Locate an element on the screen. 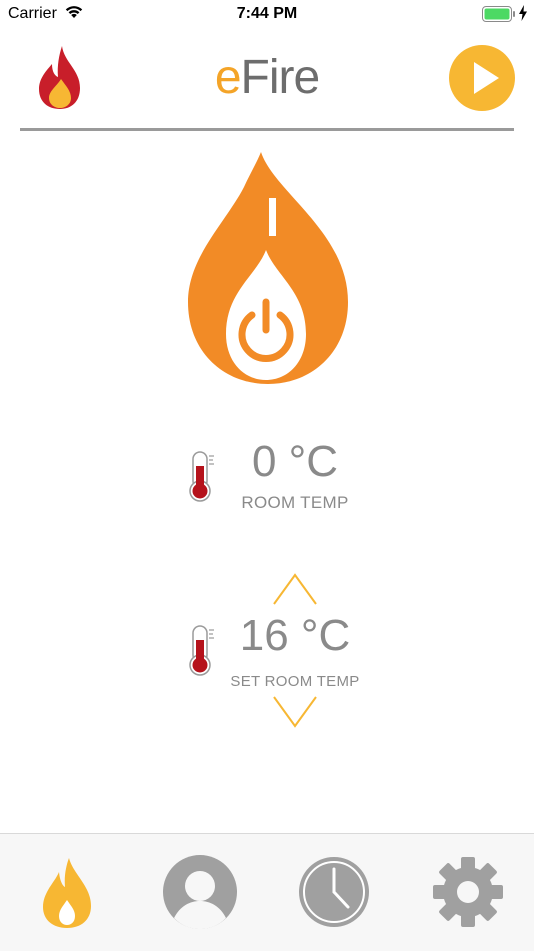 The image size is (534, 951). set-room-temp-value: 16 °C is located at coordinates (295, 635).